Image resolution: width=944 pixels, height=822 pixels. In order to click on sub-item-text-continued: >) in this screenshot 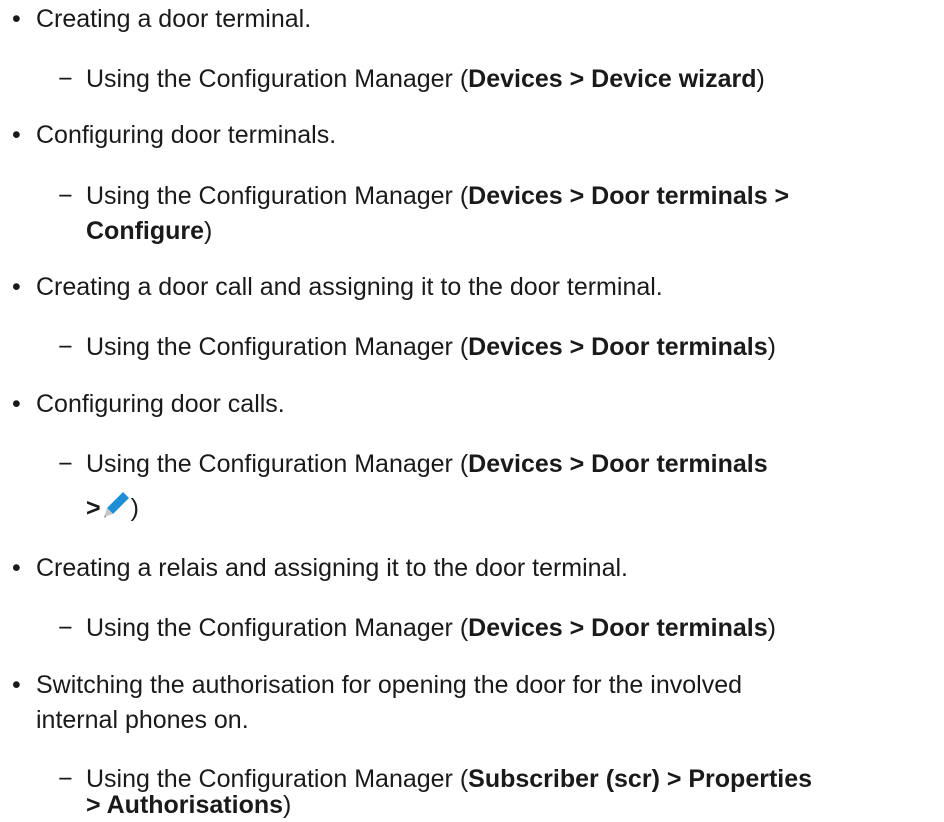, I will do `click(112, 507)`.